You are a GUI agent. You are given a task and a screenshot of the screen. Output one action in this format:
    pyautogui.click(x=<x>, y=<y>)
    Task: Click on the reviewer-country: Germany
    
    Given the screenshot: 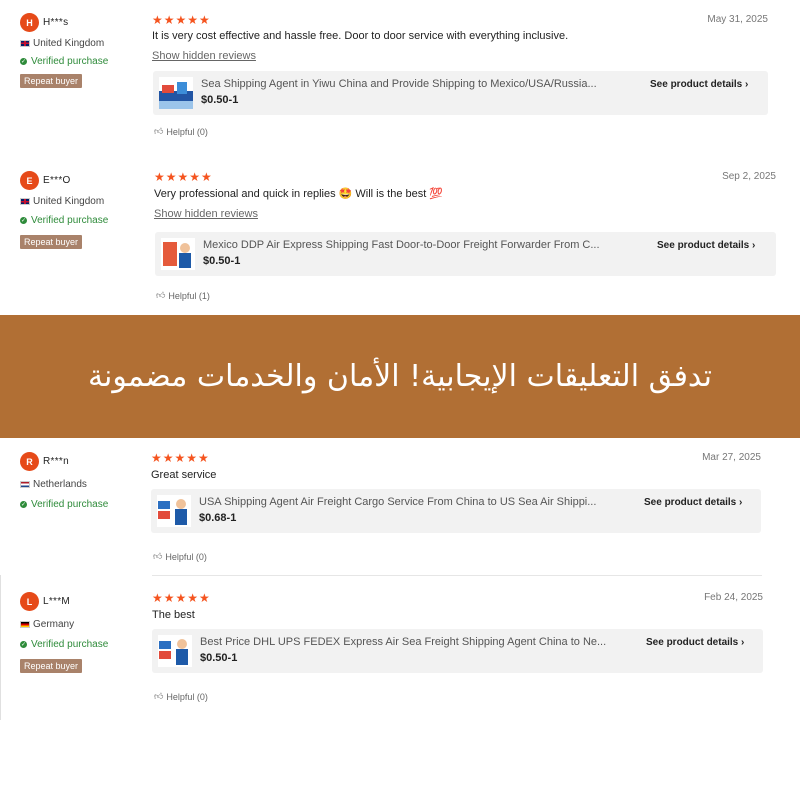 What is the action you would take?
    pyautogui.click(x=47, y=624)
    